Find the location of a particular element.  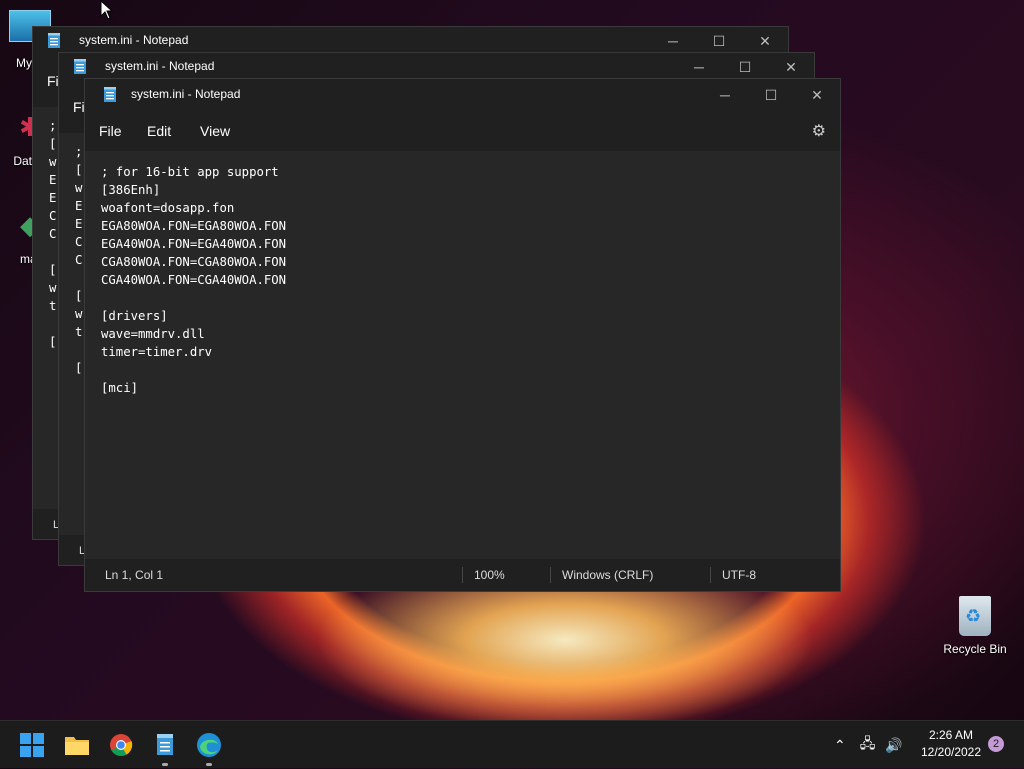

status-line-ending: Windows (CRLF) is located at coordinates (608, 575).